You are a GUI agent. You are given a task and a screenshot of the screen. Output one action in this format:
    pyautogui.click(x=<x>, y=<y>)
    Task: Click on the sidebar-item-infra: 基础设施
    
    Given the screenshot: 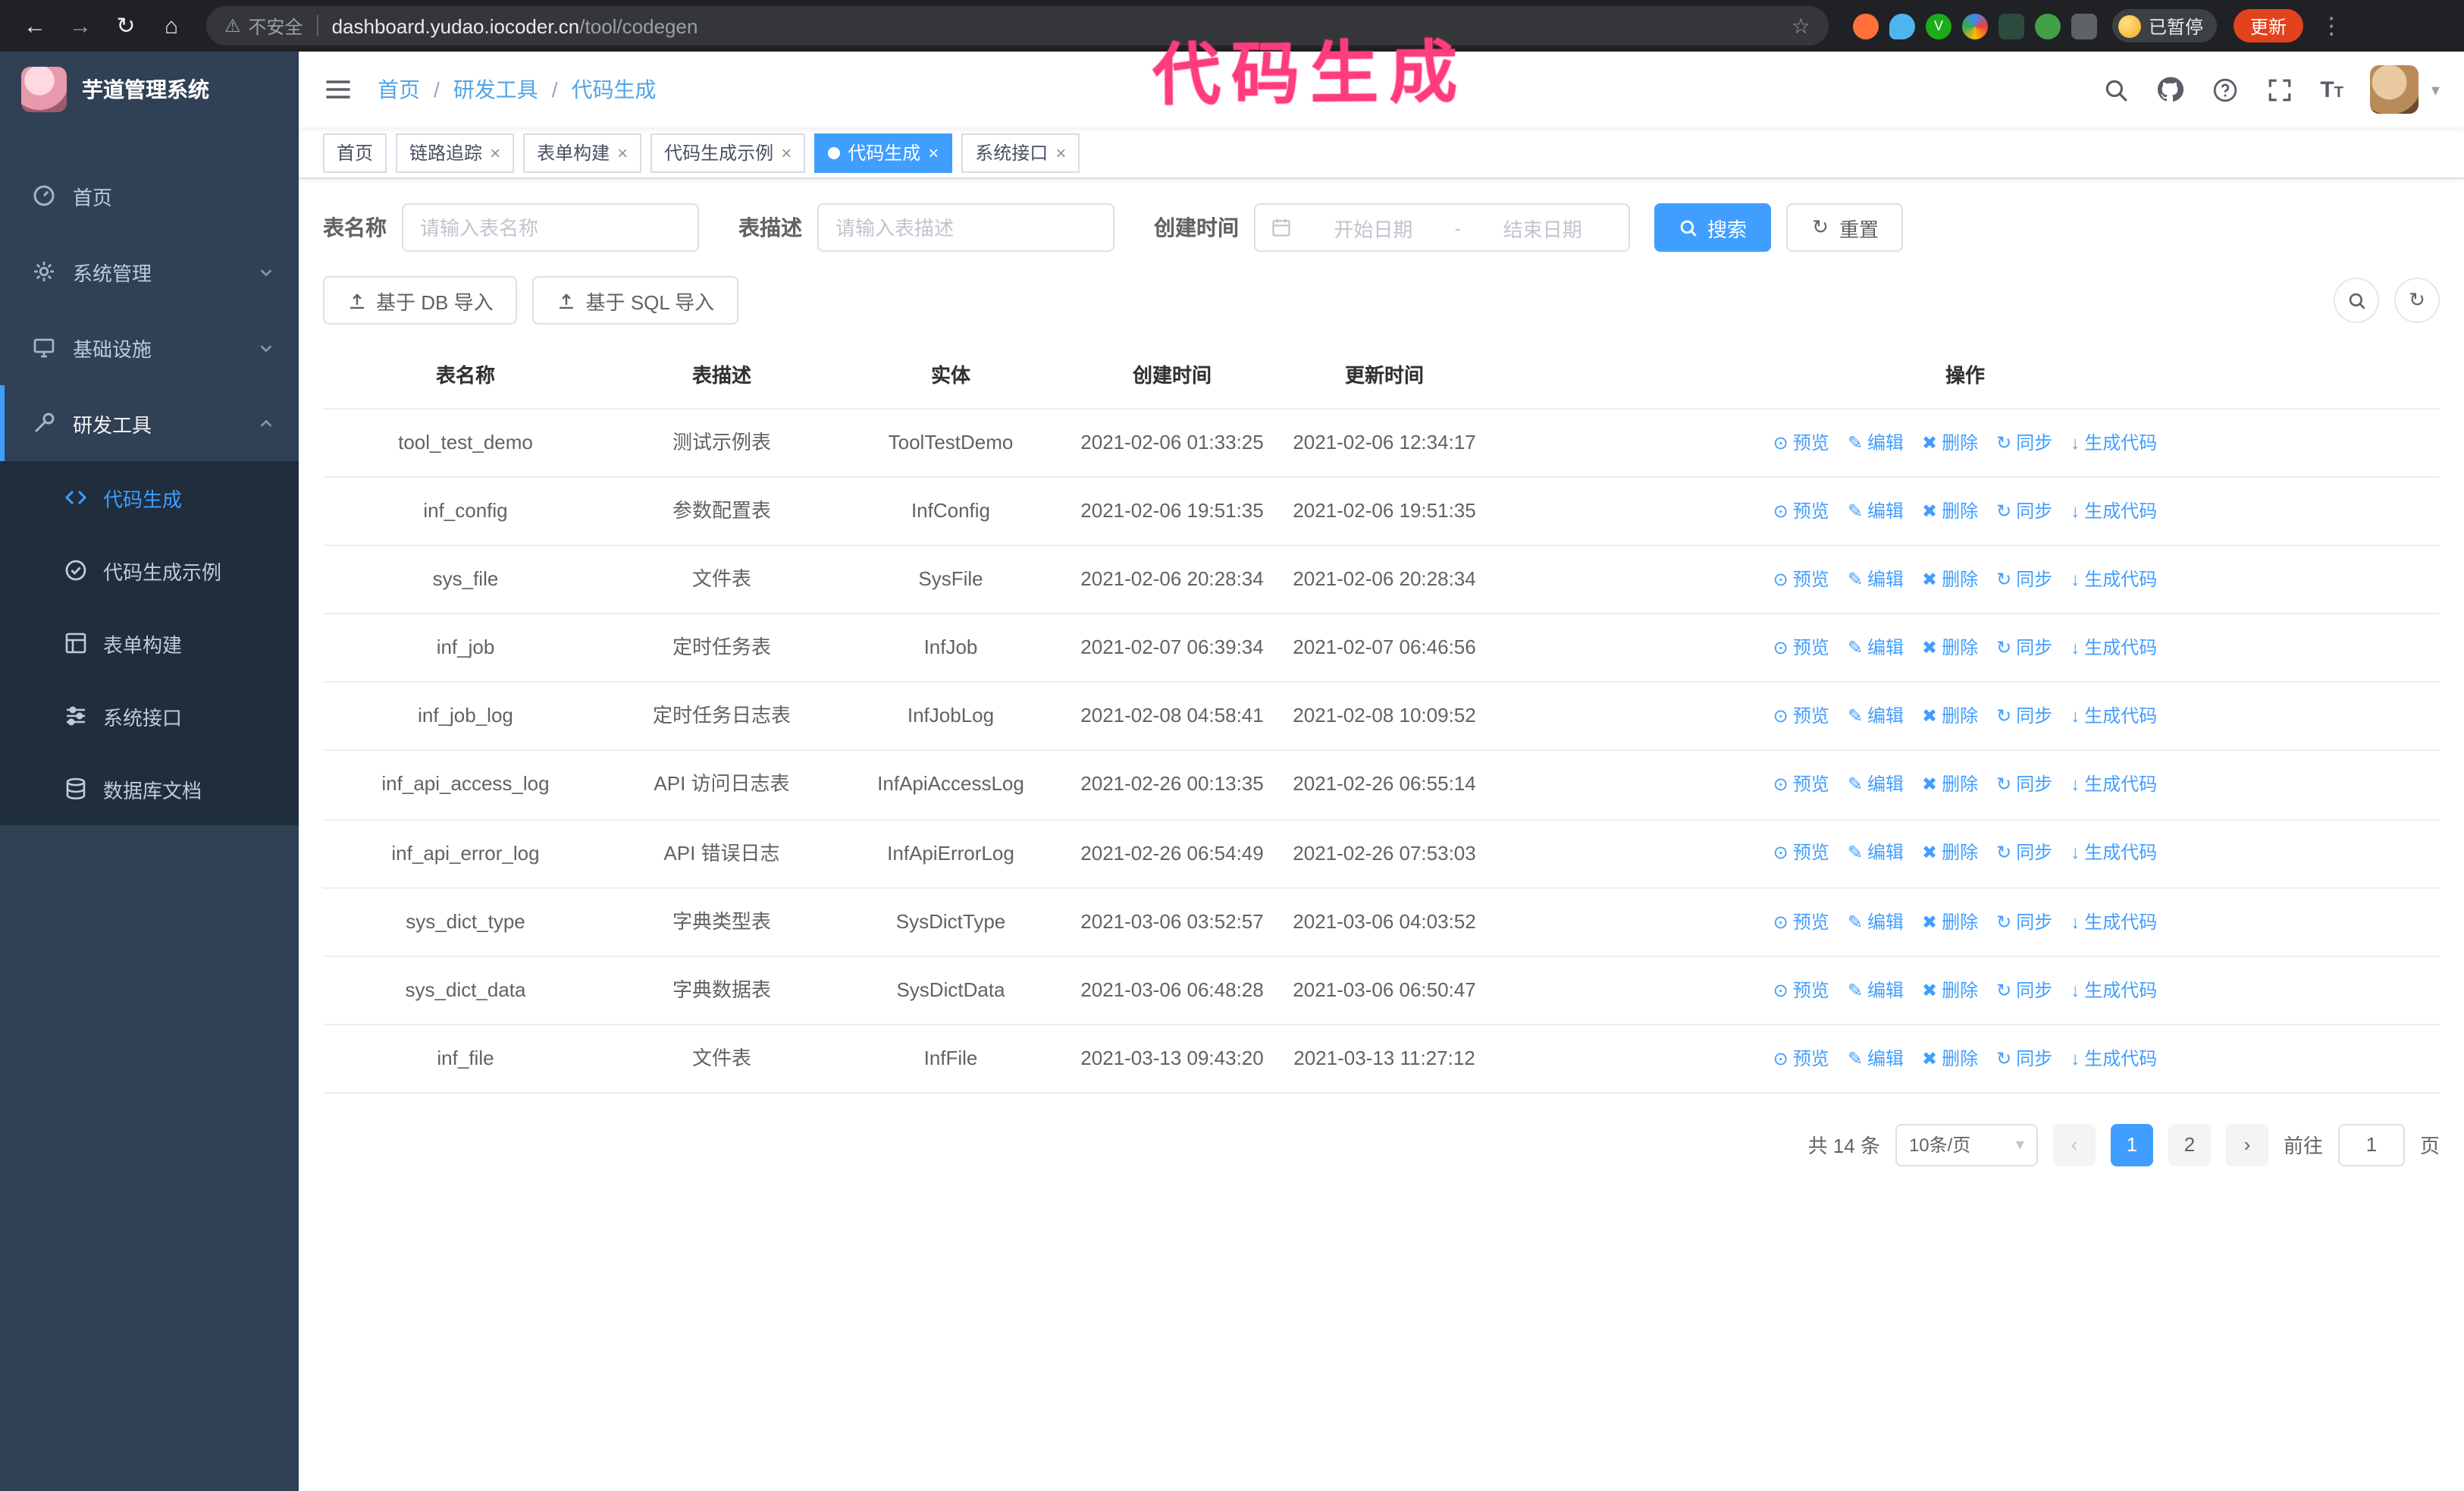 What is the action you would take?
    pyautogui.click(x=150, y=347)
    